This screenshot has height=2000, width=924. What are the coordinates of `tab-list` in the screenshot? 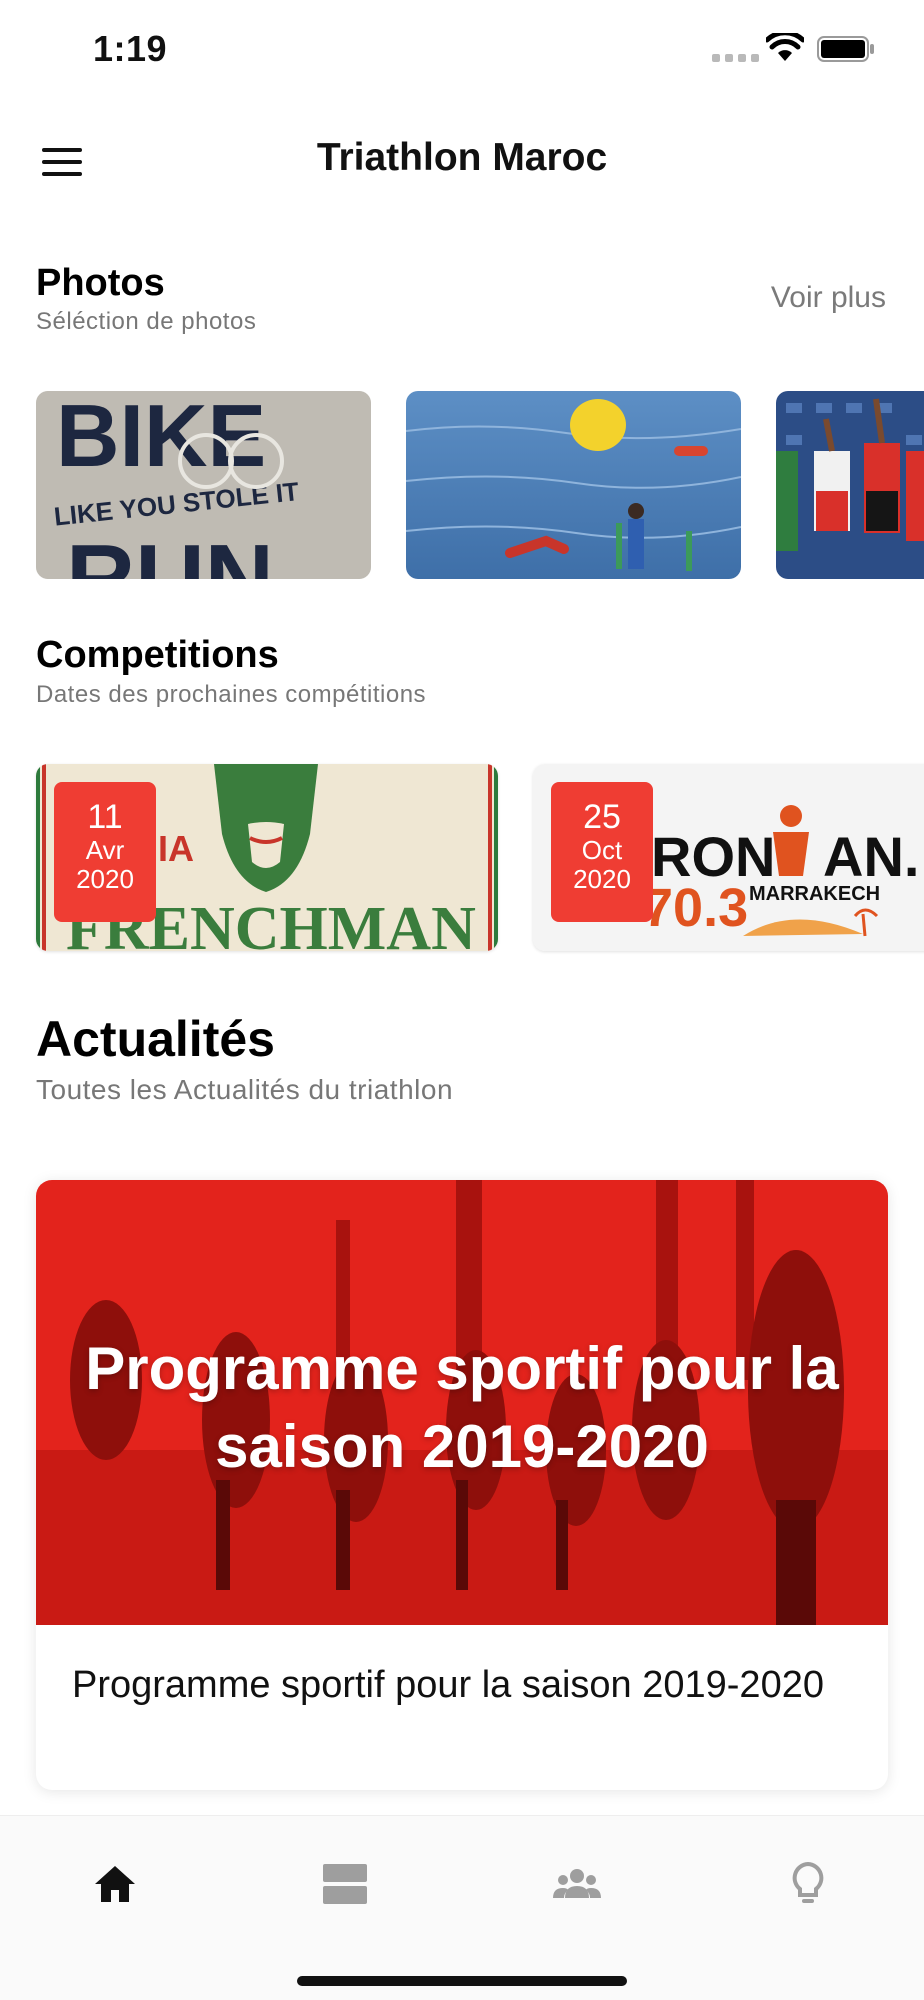 It's located at (345, 1884).